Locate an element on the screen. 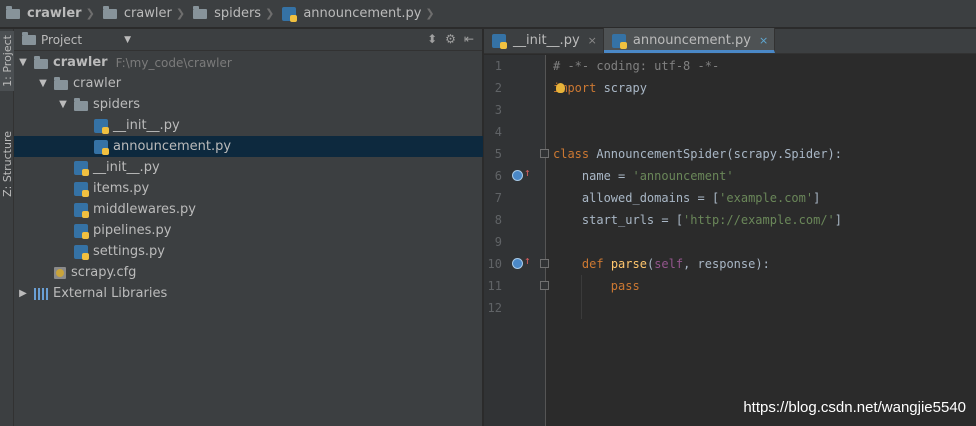 The image size is (976, 426). line-number: ↑ 6 is located at coordinates (514, 176).